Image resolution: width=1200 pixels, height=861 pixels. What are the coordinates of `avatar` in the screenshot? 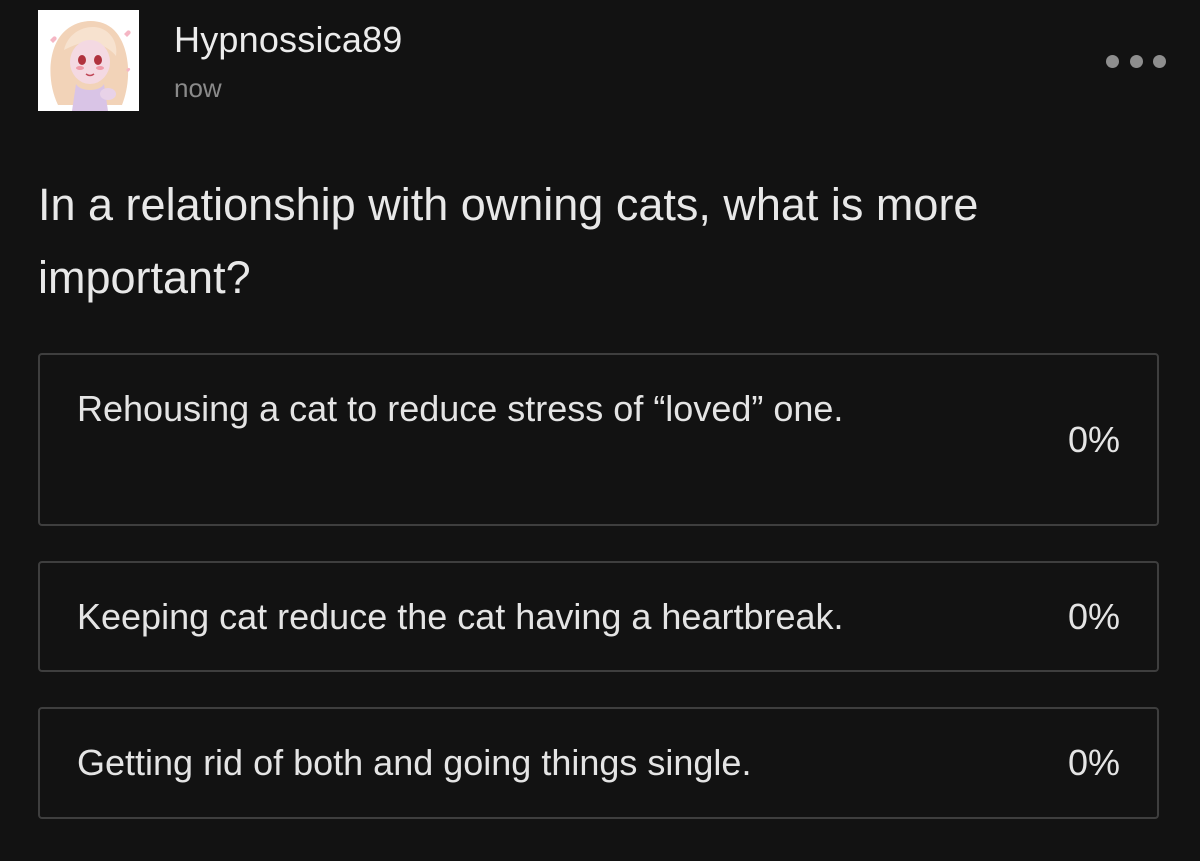 It's located at (88, 60).